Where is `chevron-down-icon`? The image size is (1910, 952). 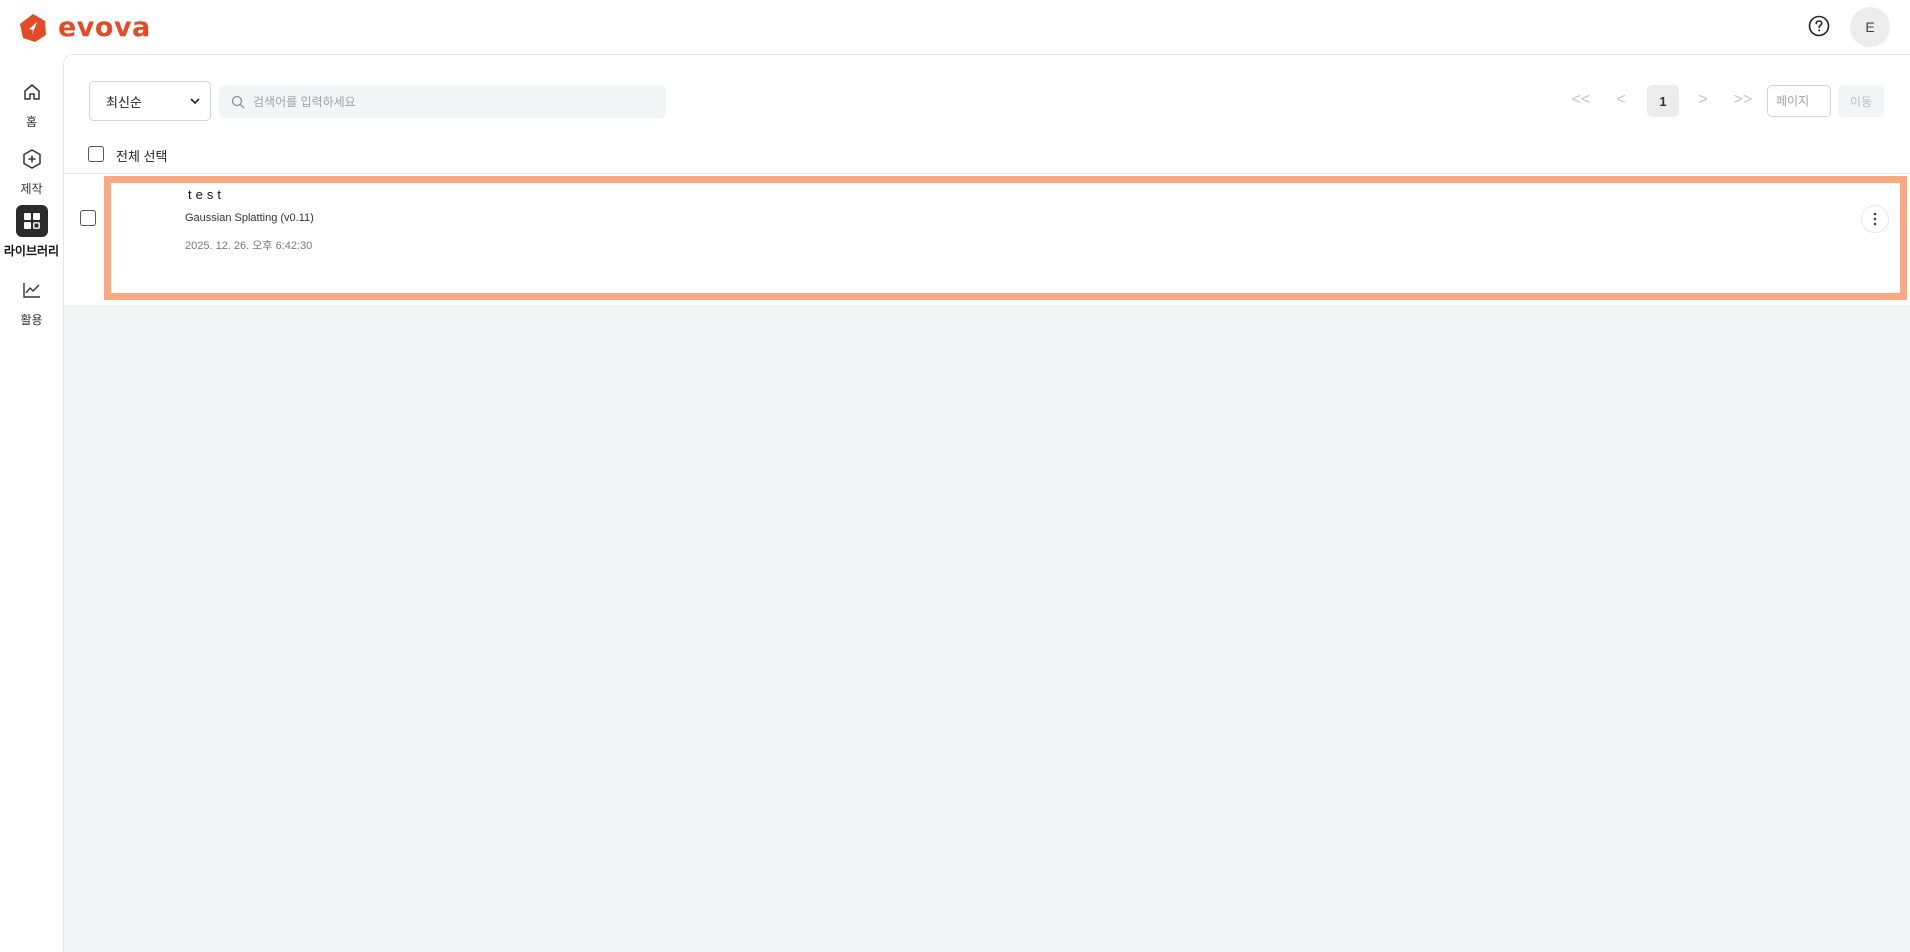 chevron-down-icon is located at coordinates (195, 101).